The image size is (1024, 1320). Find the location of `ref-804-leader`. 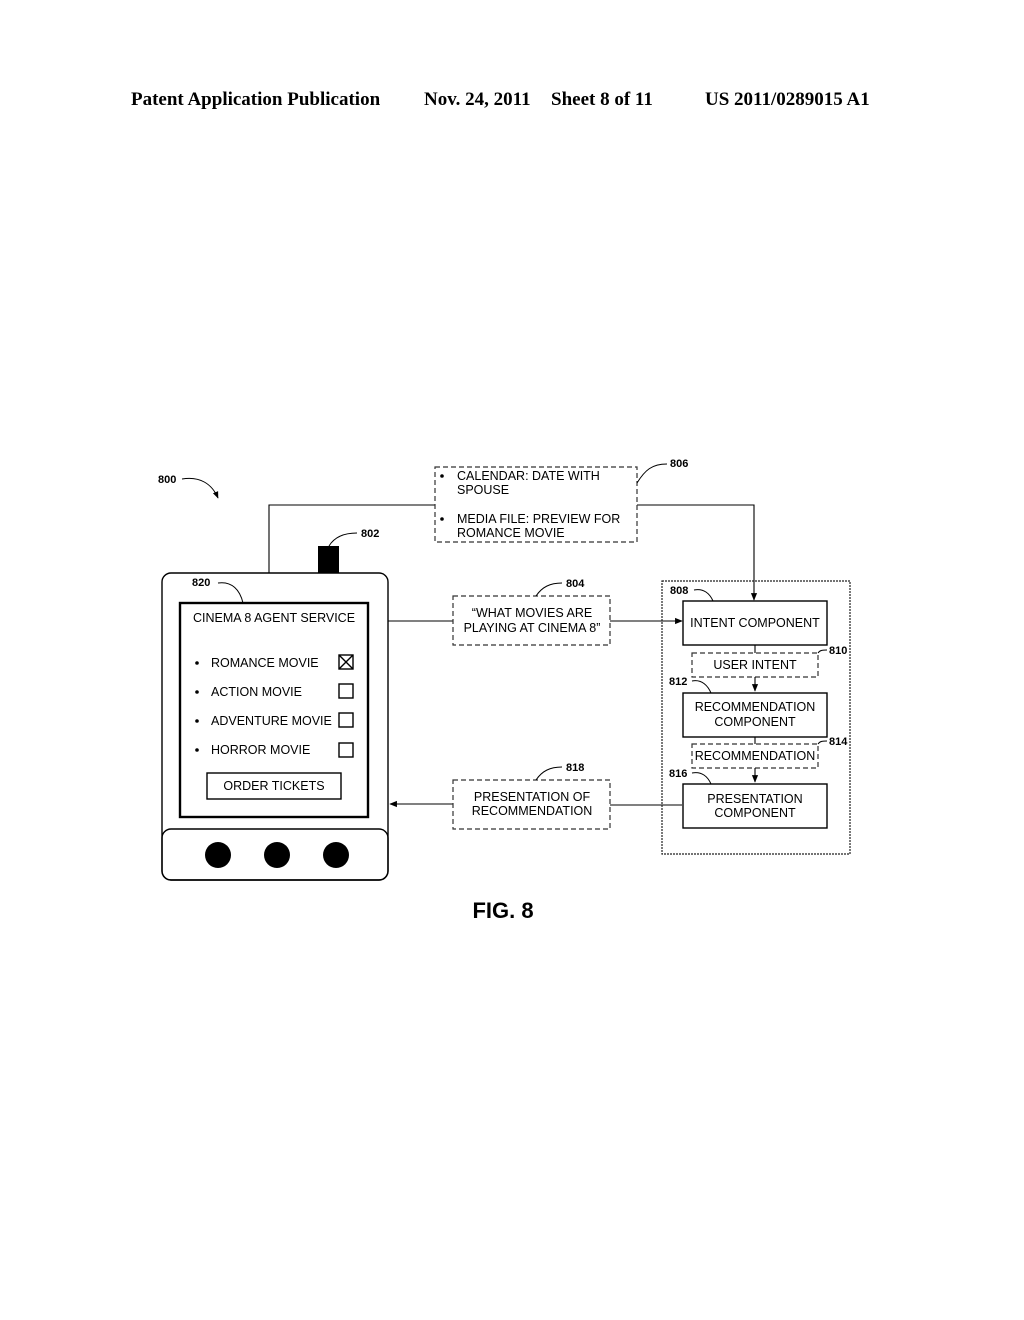

ref-804-leader is located at coordinates (549, 589).